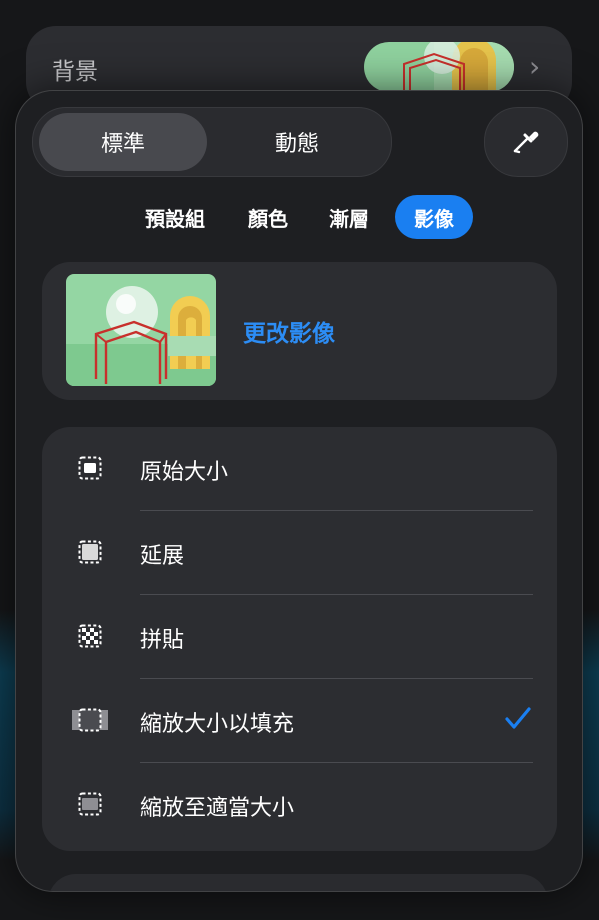 The image size is (599, 920). I want to click on list-item-stretch: 延展, so click(299, 553).